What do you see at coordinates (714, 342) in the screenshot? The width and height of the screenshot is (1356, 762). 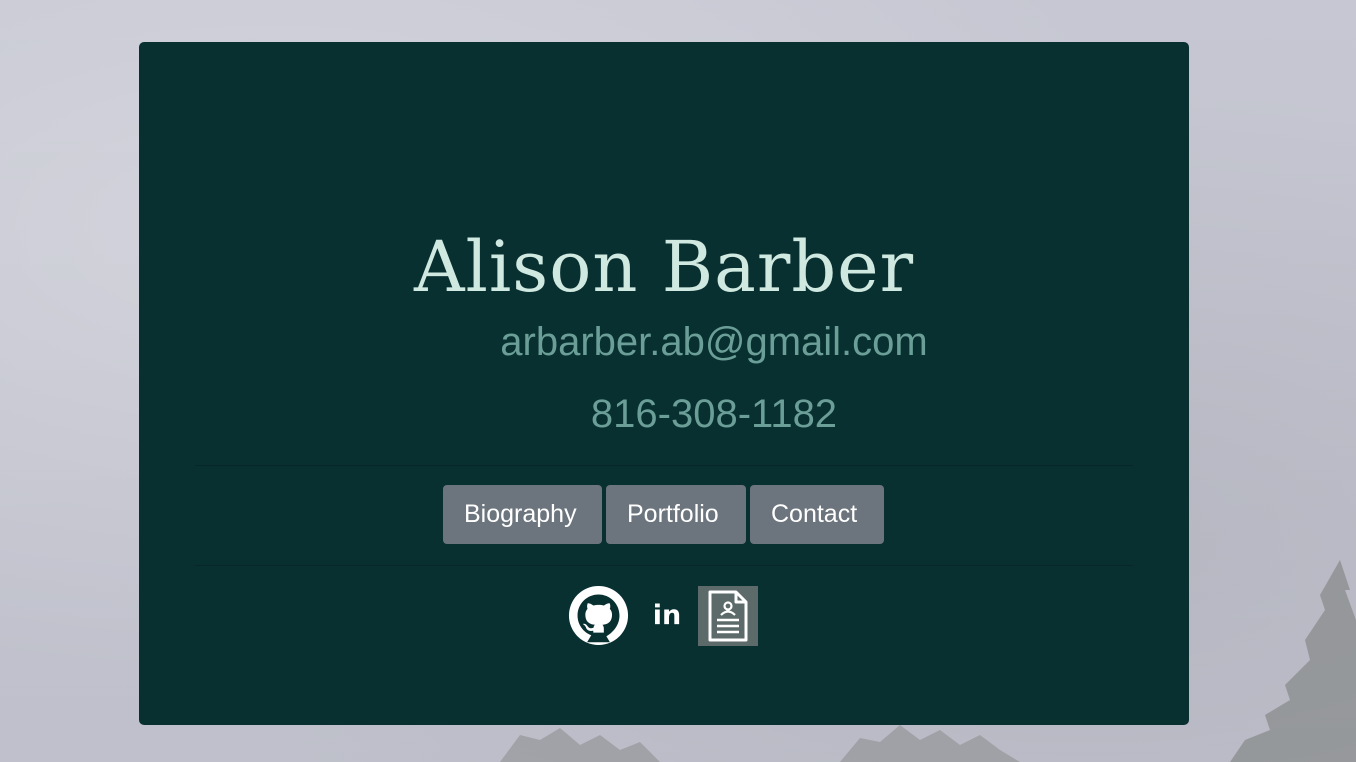 I see `profile-email: arbarber.ab@gmail.com` at bounding box center [714, 342].